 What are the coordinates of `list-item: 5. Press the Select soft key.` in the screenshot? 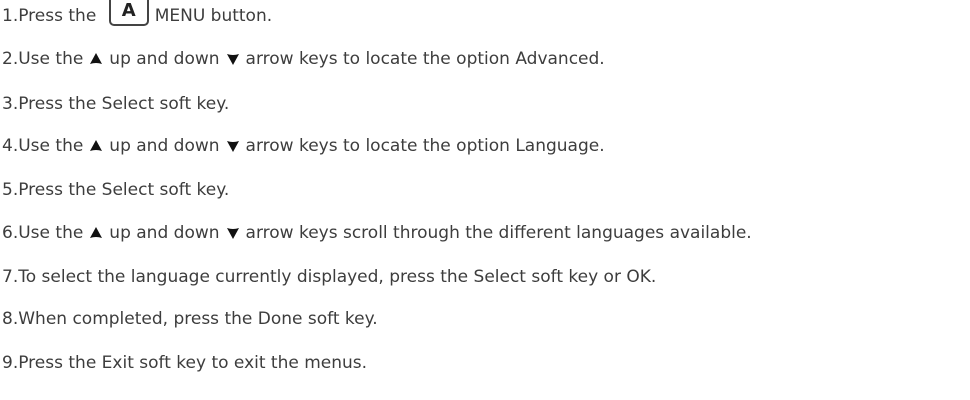 It's located at (115, 190).